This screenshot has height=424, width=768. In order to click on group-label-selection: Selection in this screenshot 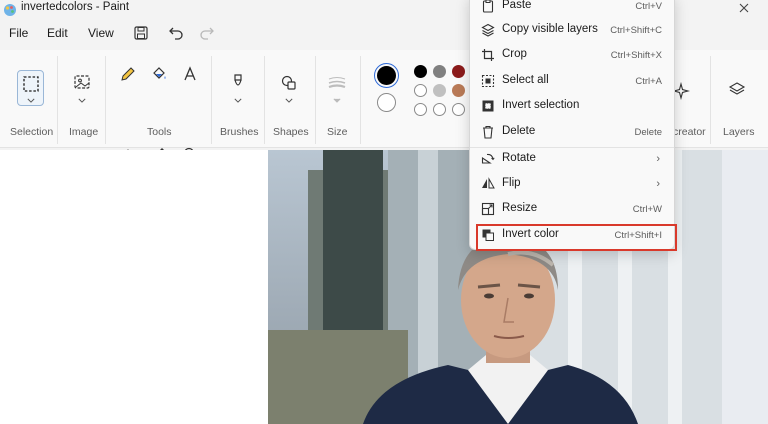, I will do `click(32, 132)`.